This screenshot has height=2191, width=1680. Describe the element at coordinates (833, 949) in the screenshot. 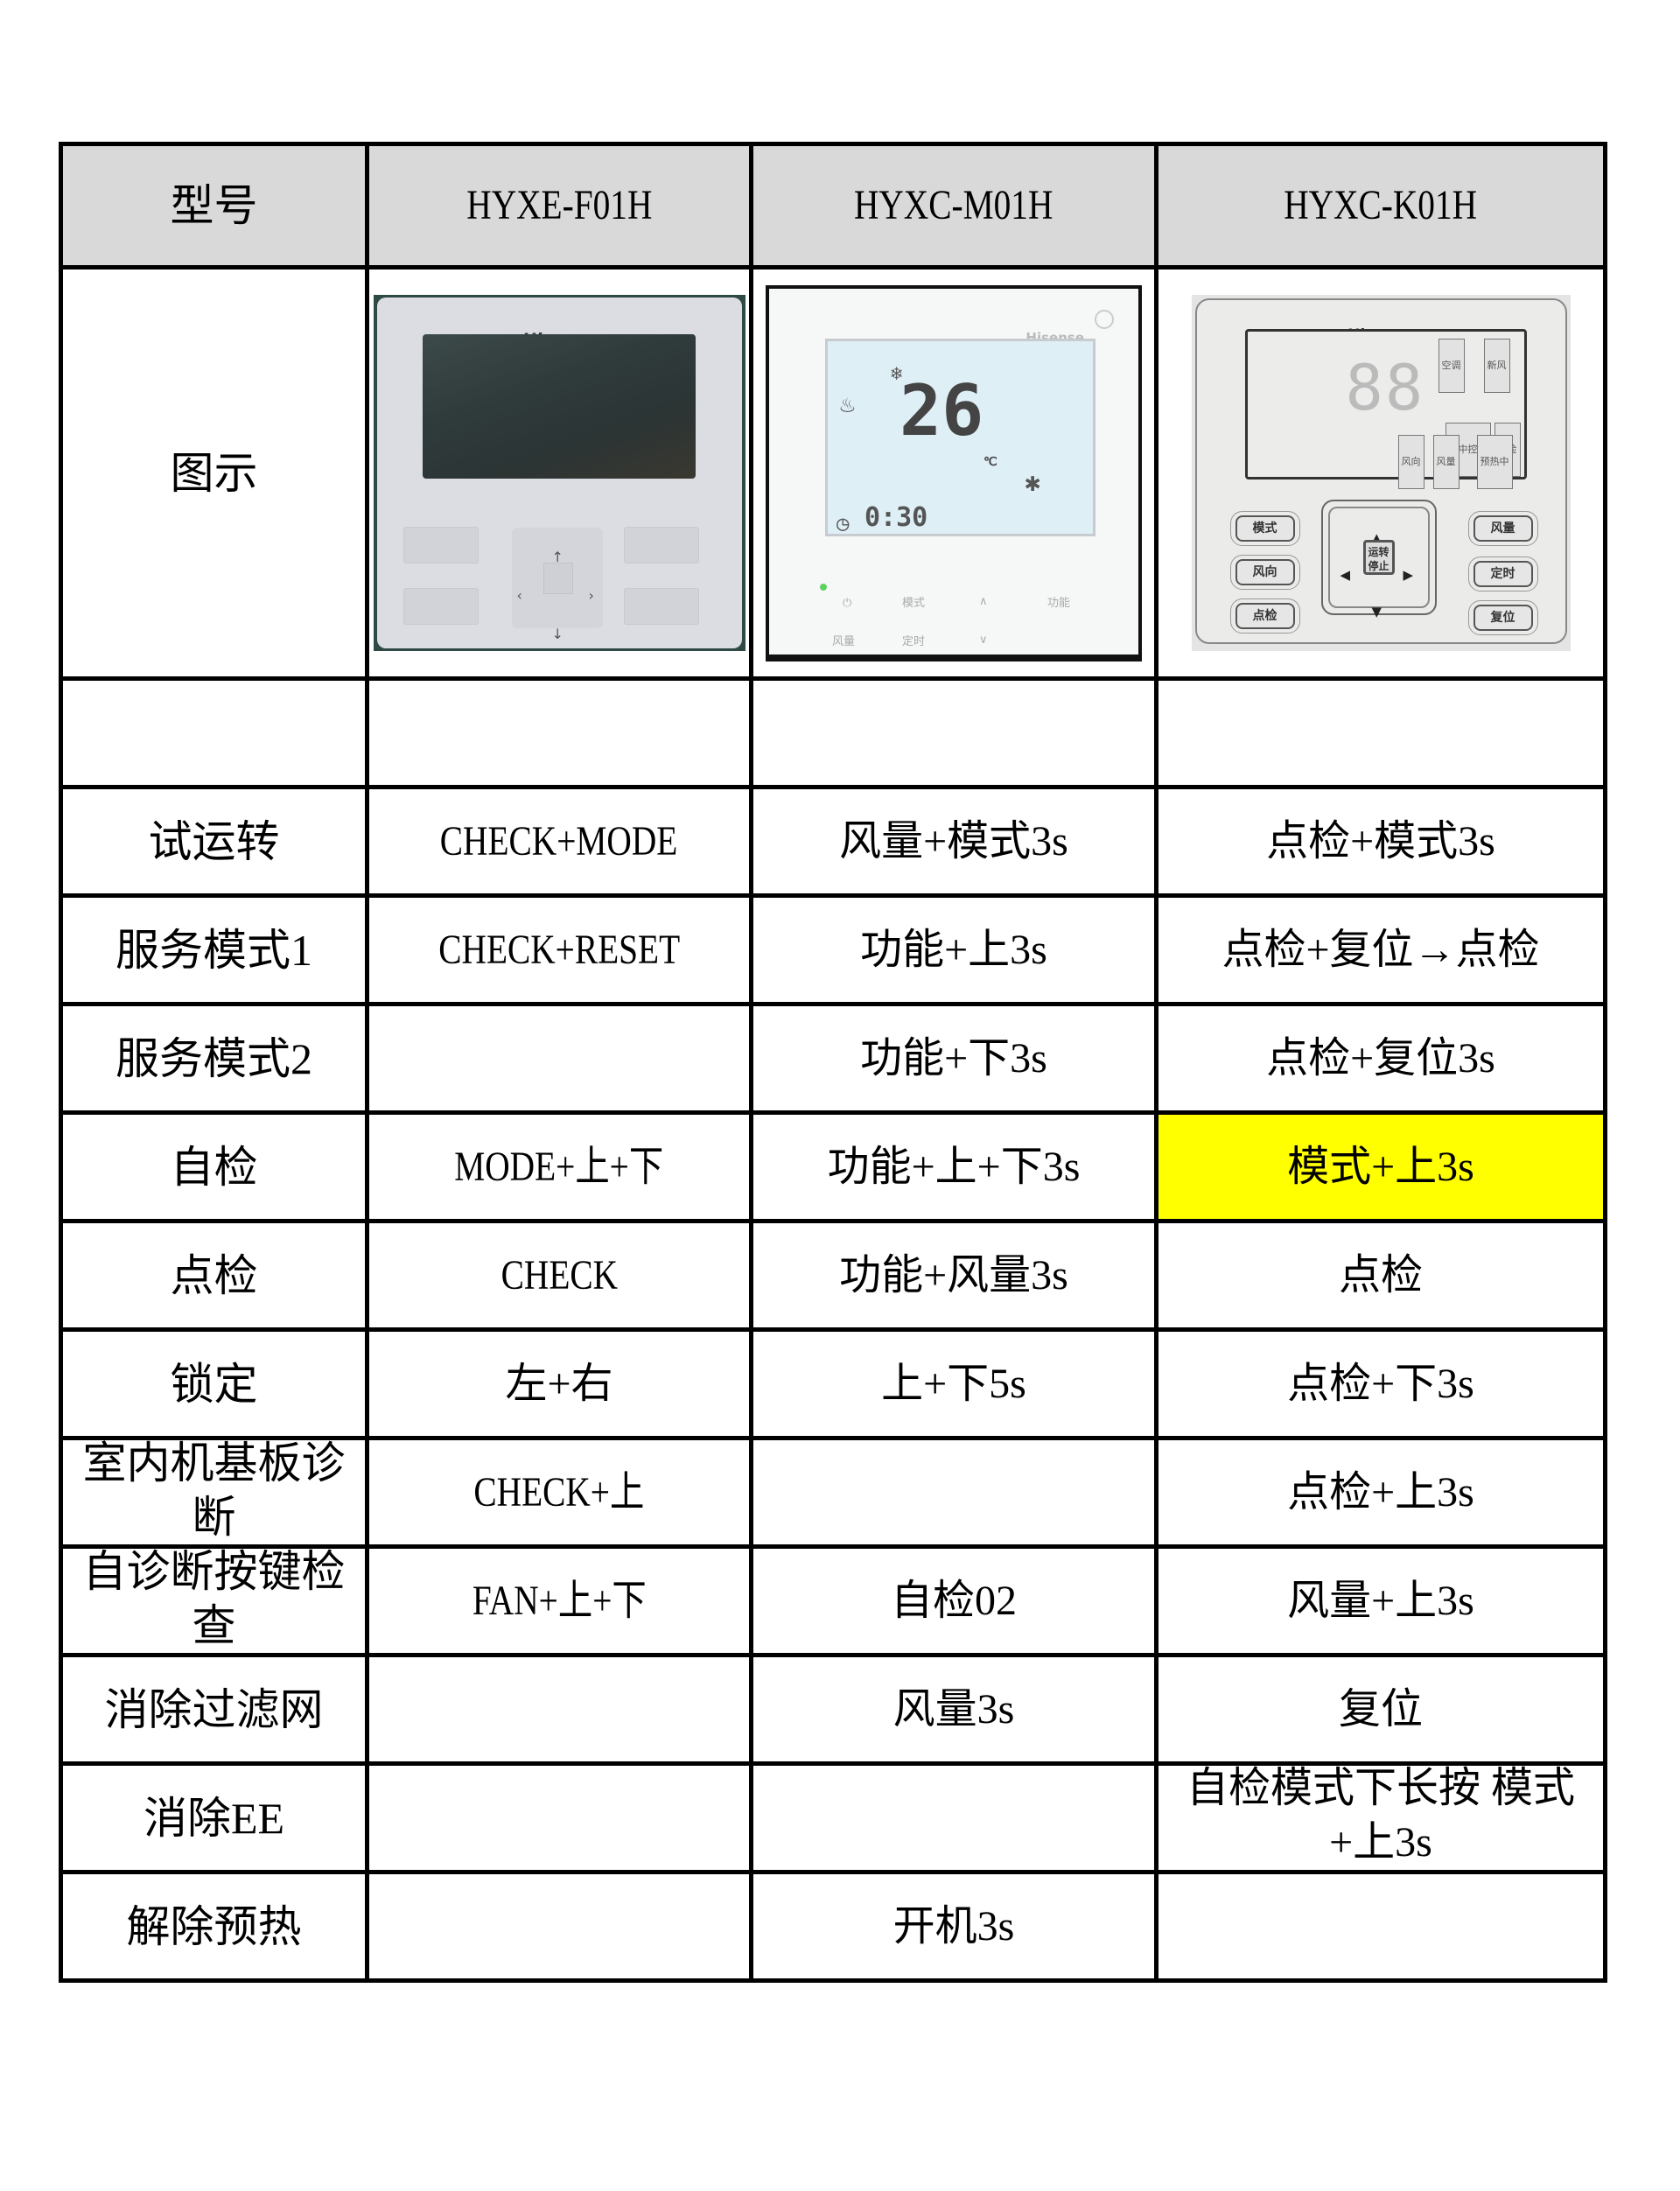

I see `table-row: 服务模式1 CHECK+RESET 功能+上3s 点检+复位→点检` at that location.